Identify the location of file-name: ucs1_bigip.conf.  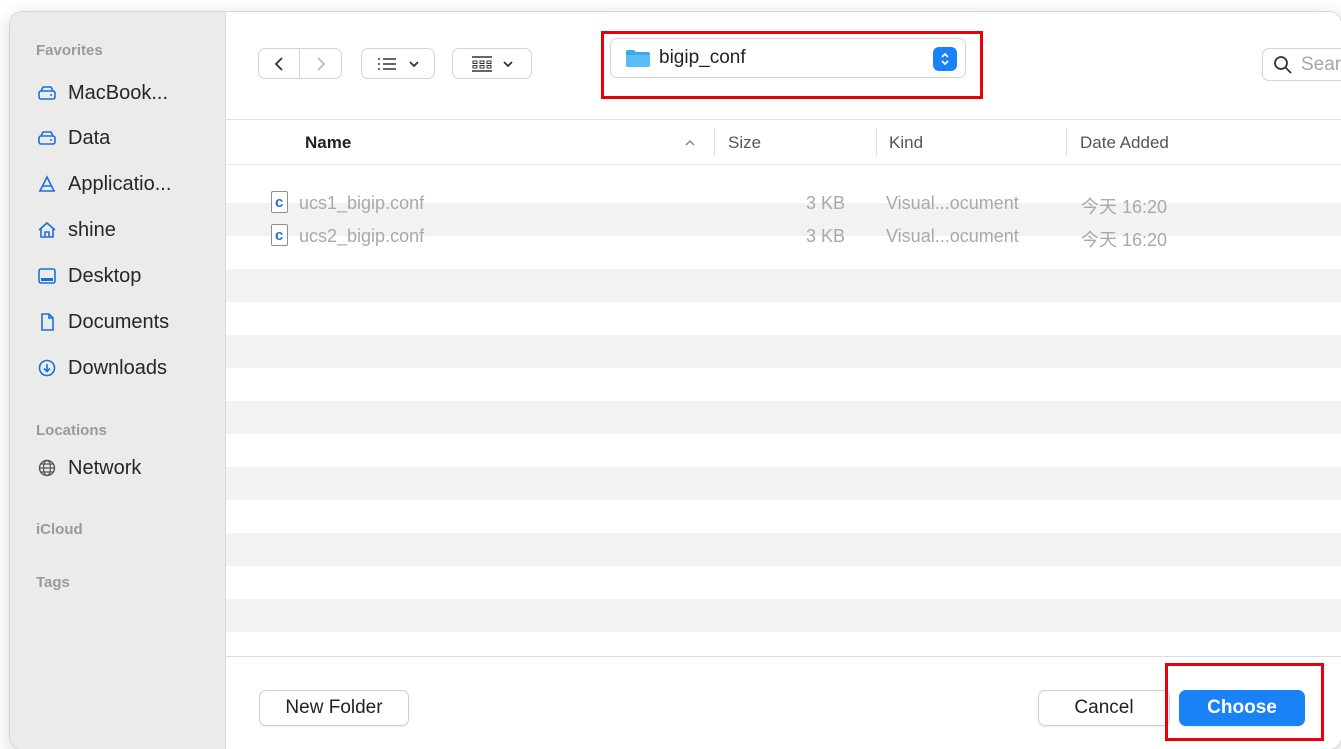
(362, 203).